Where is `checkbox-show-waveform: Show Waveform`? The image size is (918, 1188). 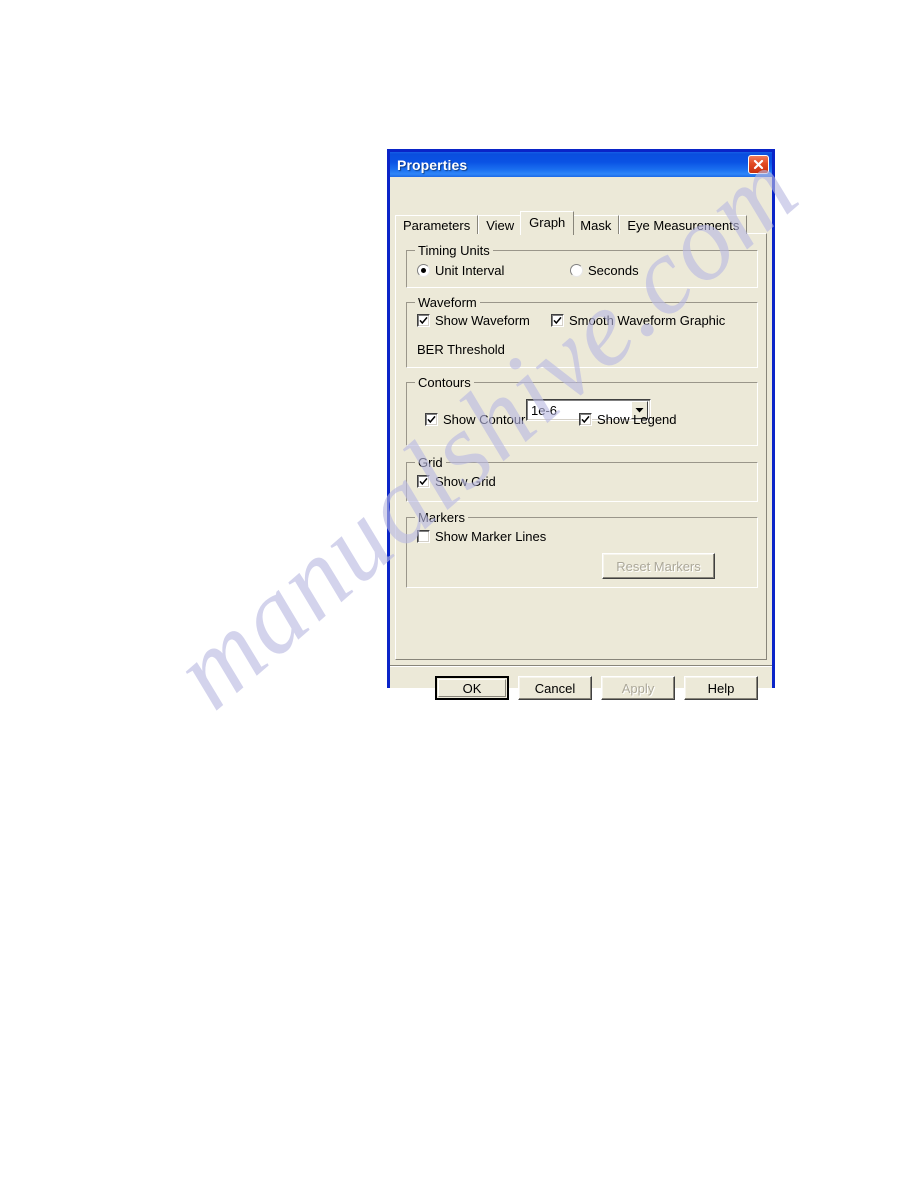
checkbox-show-waveform: Show Waveform is located at coordinates (473, 320).